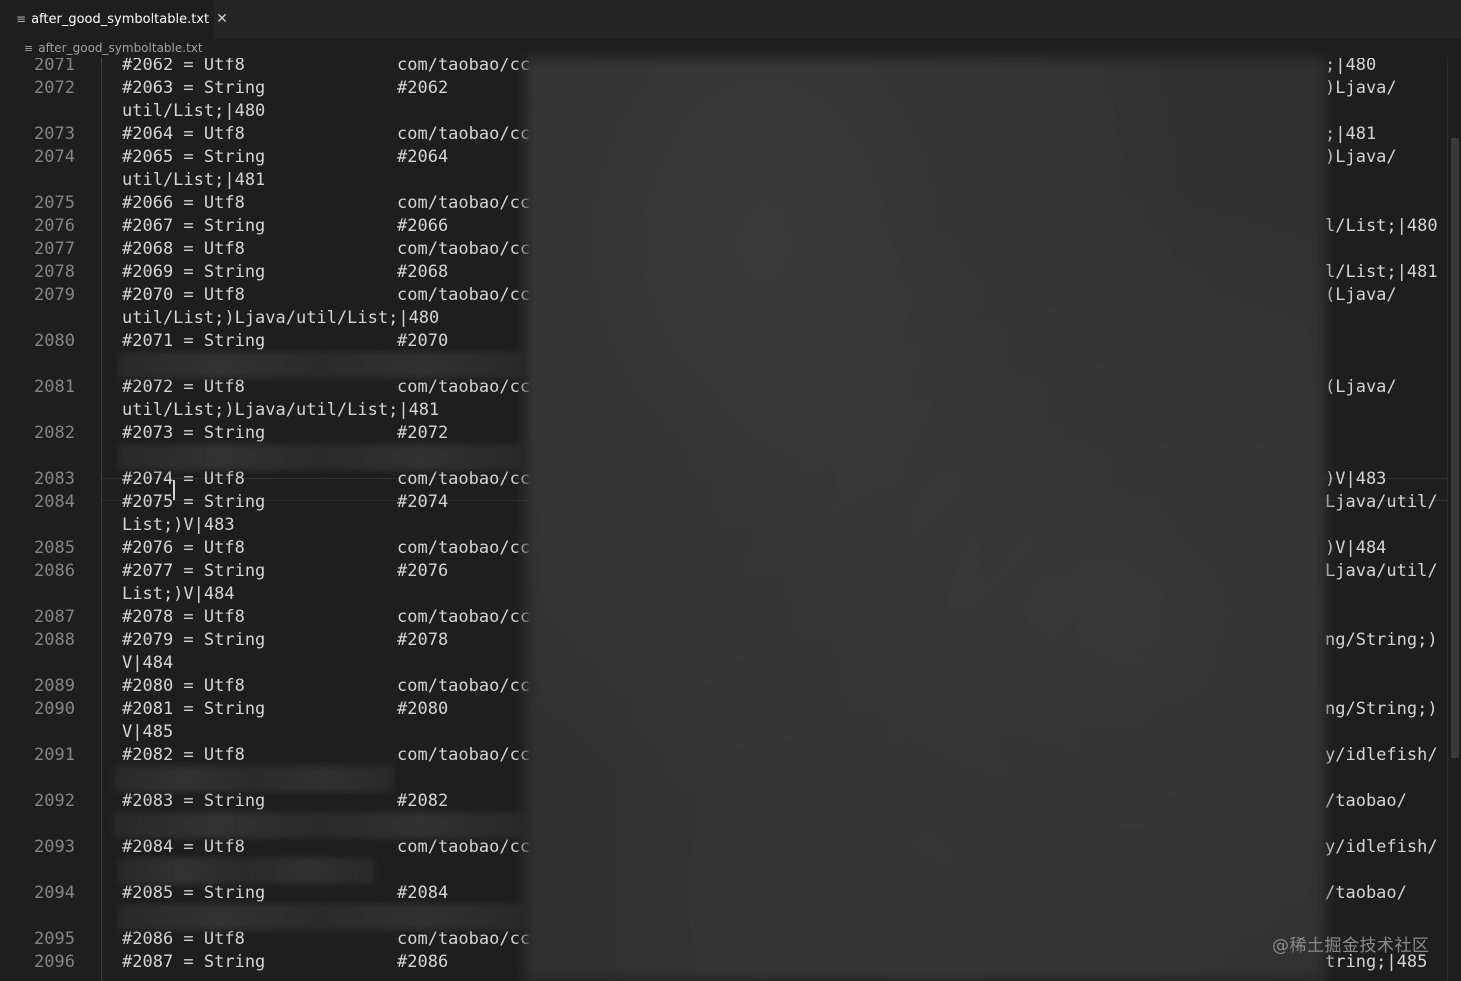  I want to click on gutter-divider, so click(101, 519).